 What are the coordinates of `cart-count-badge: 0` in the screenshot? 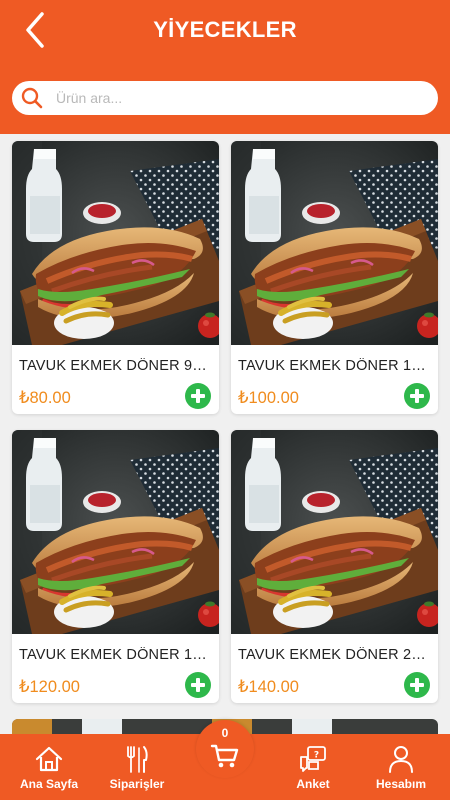 It's located at (225, 733).